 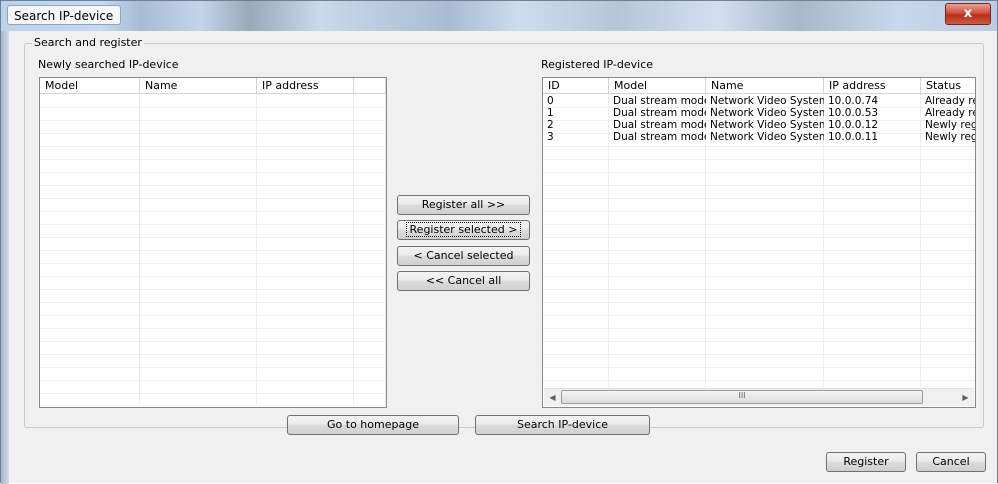 What do you see at coordinates (499, 16) in the screenshot?
I see `title-bar: Search IP-device x` at bounding box center [499, 16].